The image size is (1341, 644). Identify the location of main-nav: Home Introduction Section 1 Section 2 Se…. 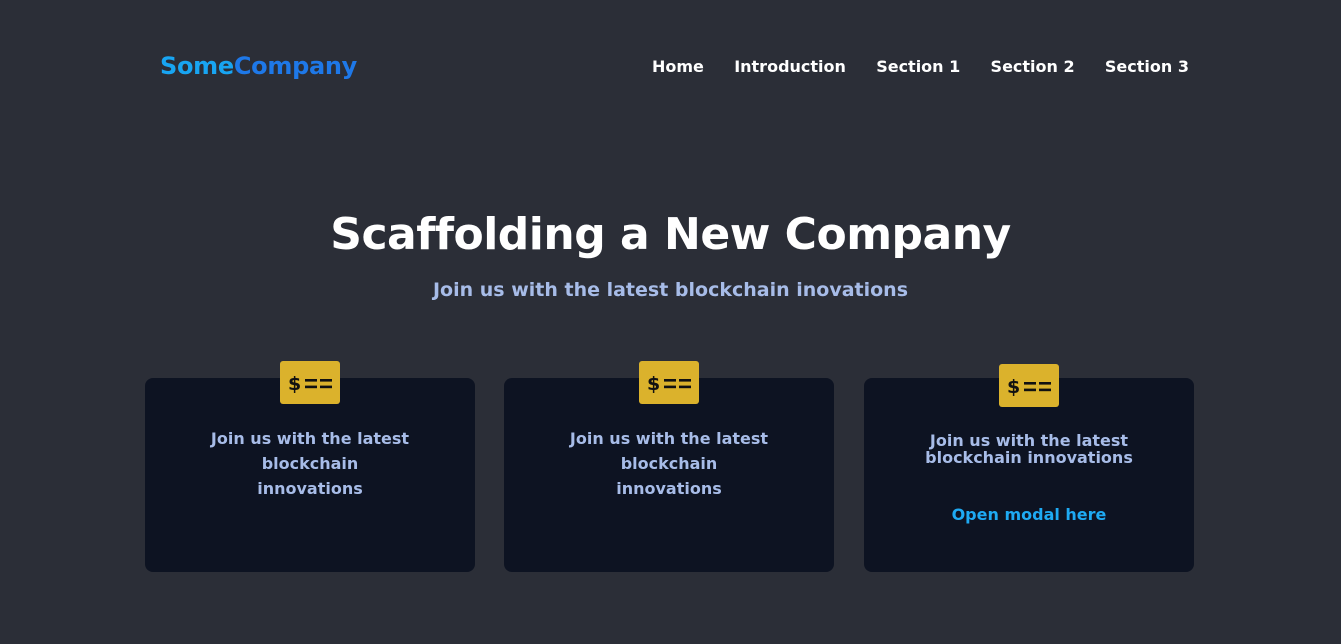
(920, 66).